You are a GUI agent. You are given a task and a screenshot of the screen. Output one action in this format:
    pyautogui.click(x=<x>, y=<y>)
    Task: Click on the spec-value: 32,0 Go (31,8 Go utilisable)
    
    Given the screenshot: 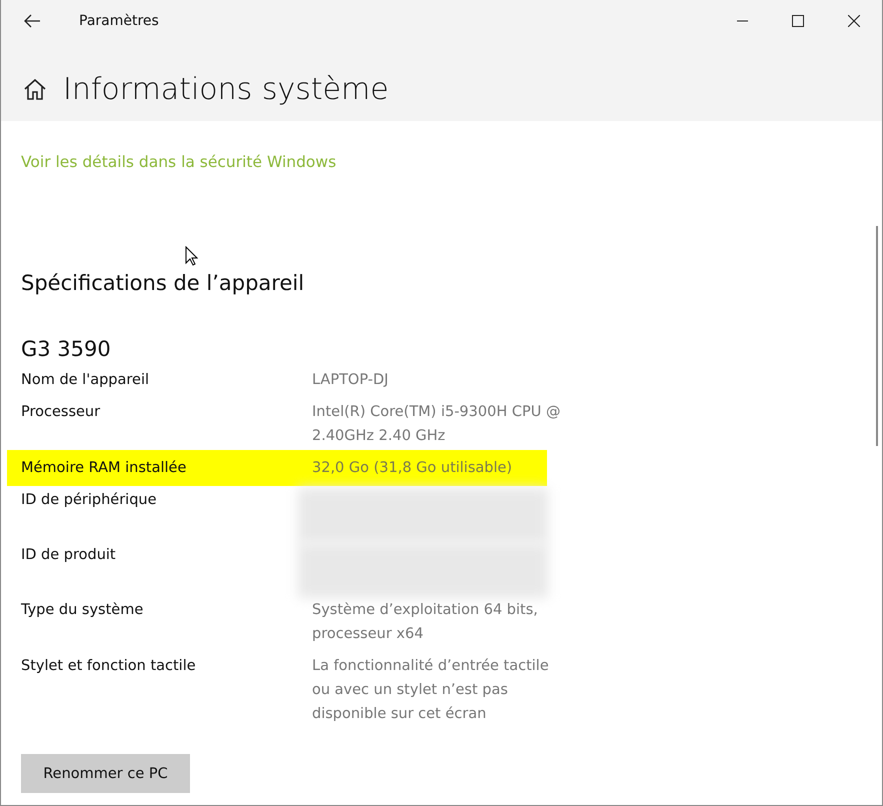 What is the action you would take?
    pyautogui.click(x=412, y=468)
    